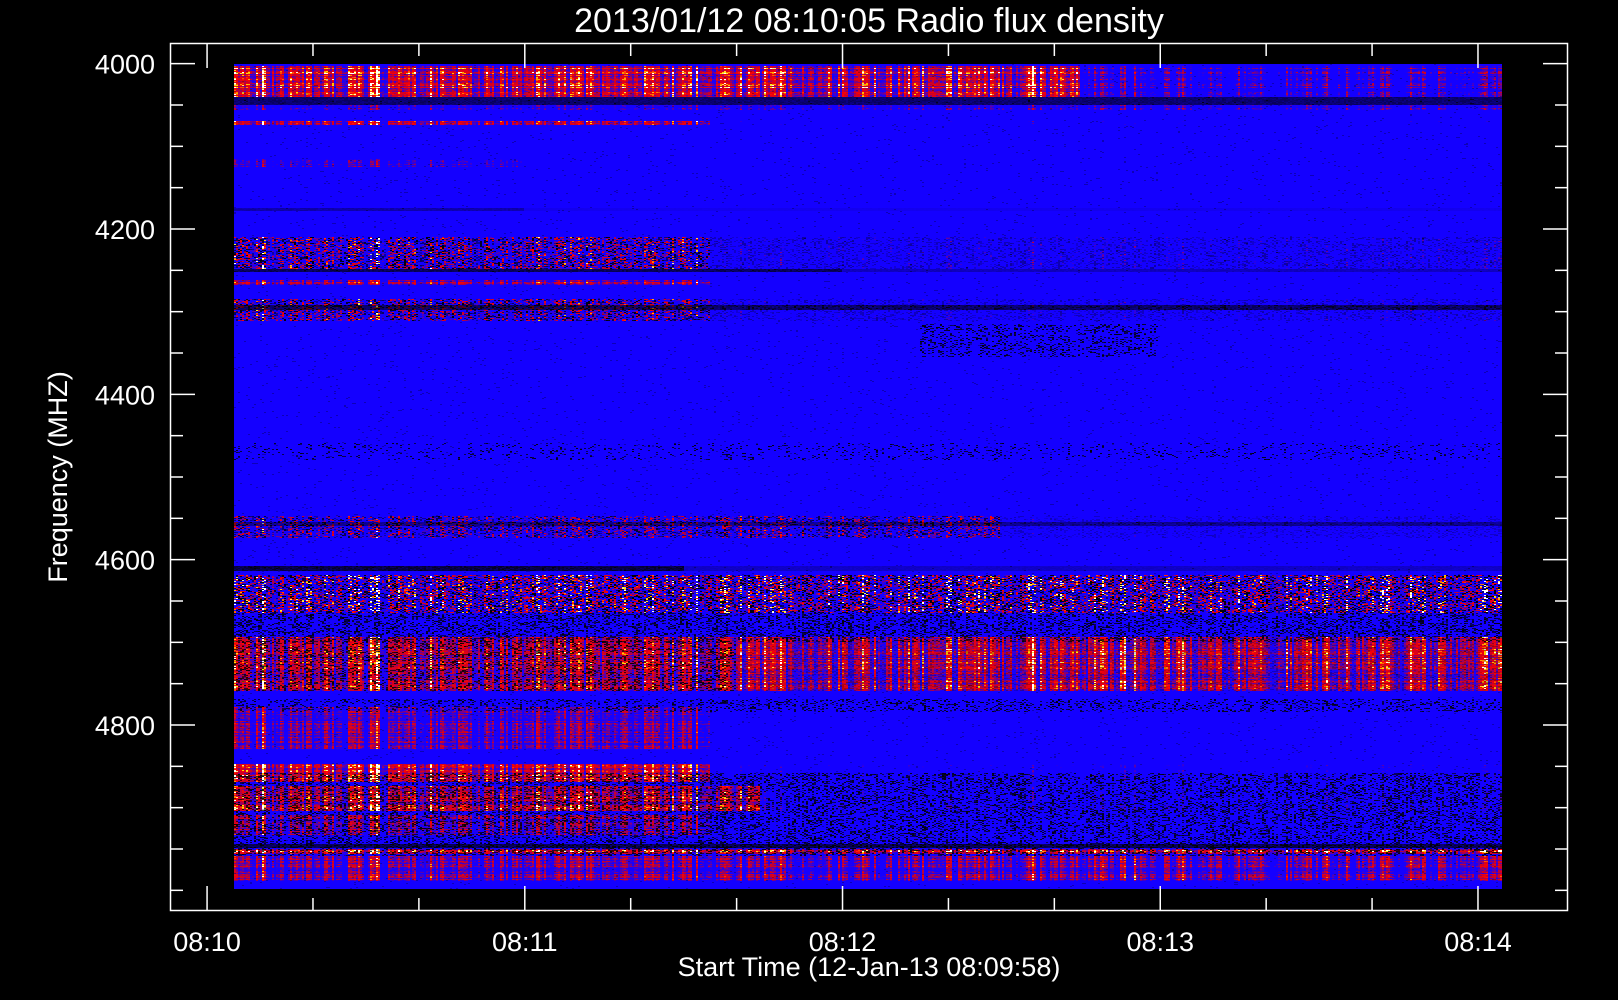 This screenshot has height=1000, width=1618. Describe the element at coordinates (525, 942) in the screenshot. I see `x-tick-label: 08:11` at that location.